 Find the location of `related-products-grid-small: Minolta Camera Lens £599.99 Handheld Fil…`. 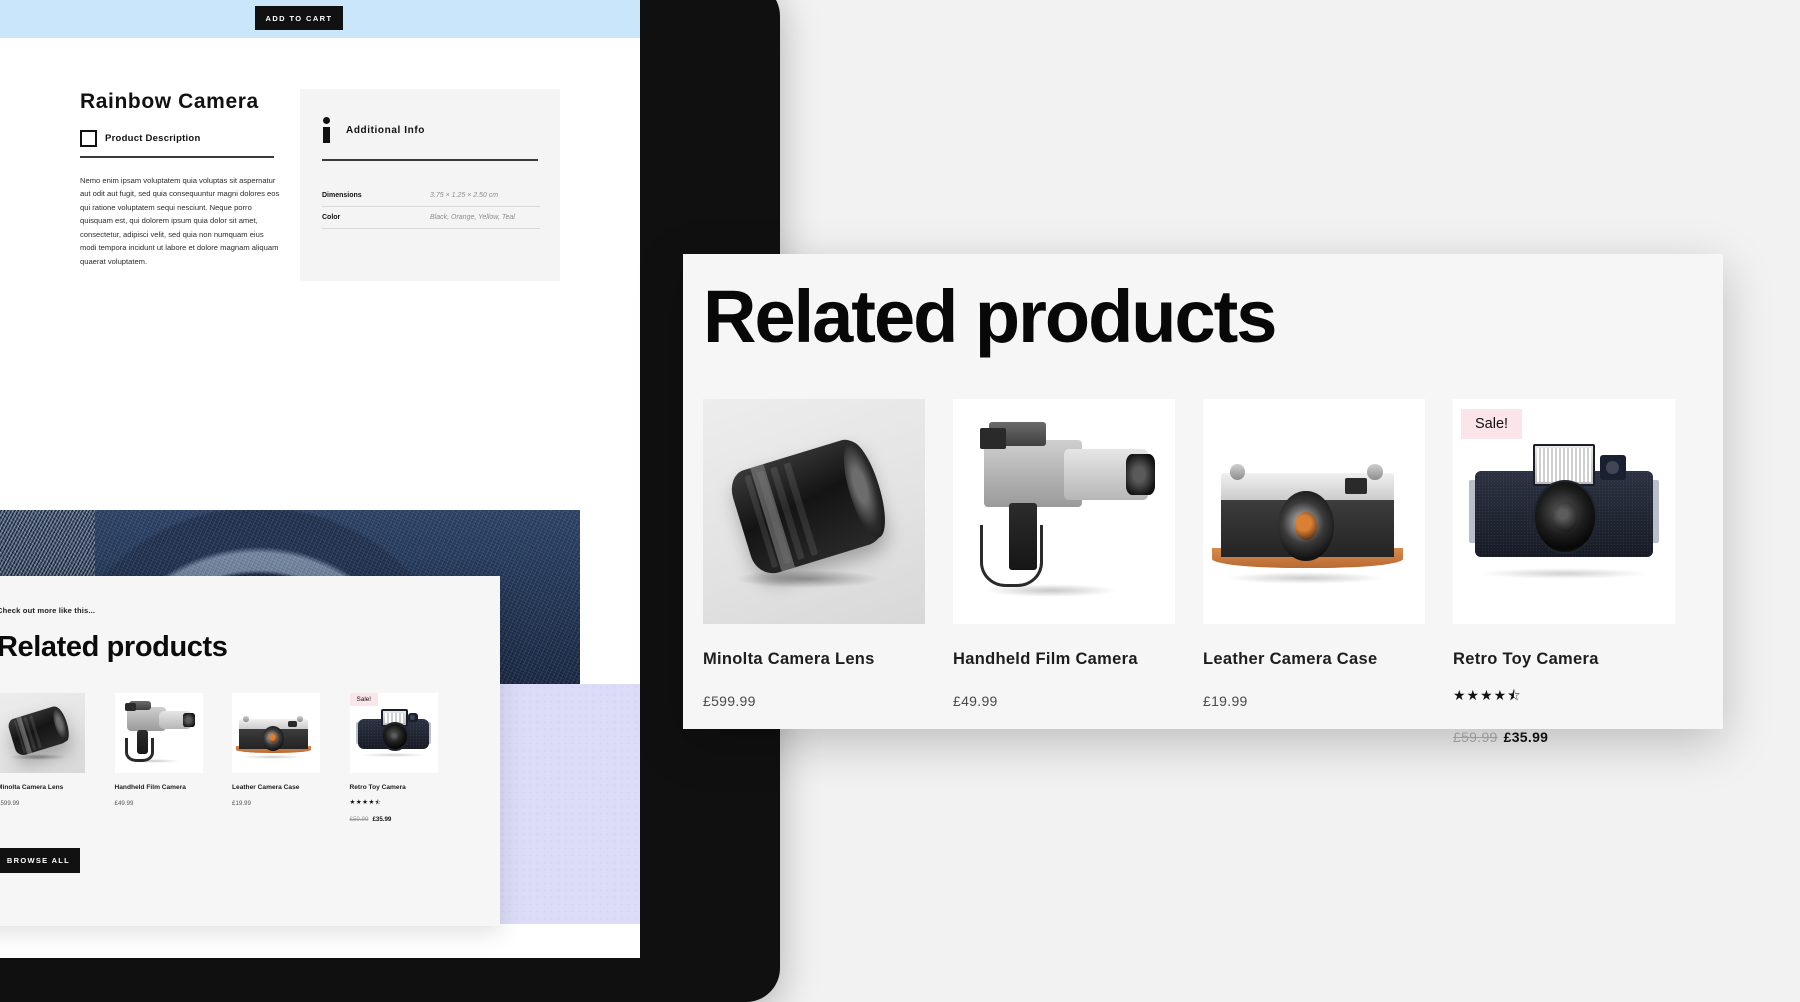

related-products-grid-small: Minolta Camera Lens £599.99 Handheld Fil… is located at coordinates (233, 758).